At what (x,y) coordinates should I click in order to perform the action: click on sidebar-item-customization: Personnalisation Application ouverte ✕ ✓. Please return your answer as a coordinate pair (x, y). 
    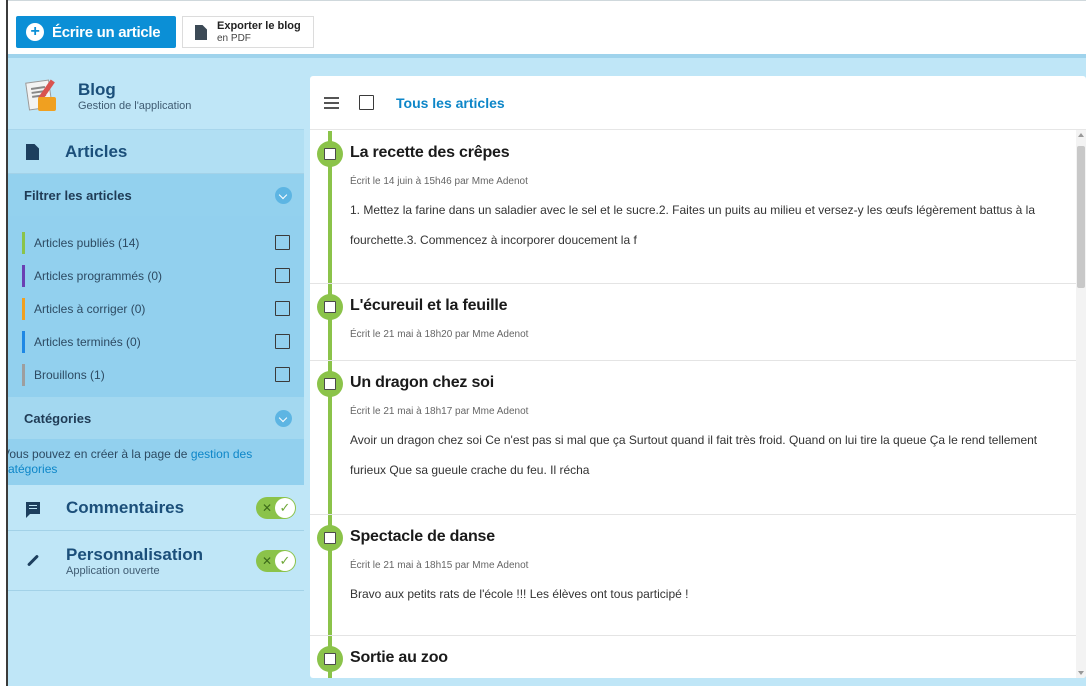
    Looking at the image, I should click on (156, 561).